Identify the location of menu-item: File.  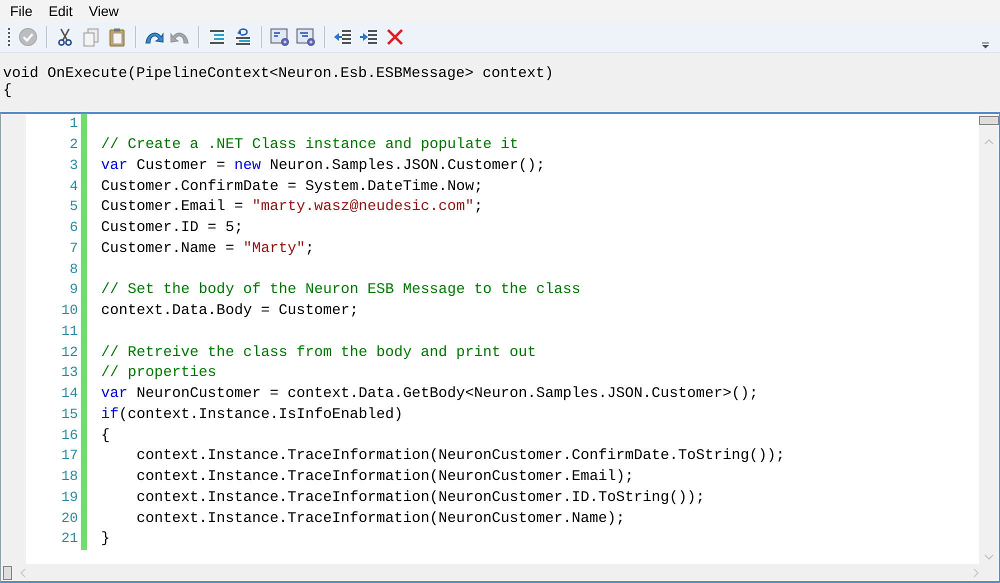
(21, 11).